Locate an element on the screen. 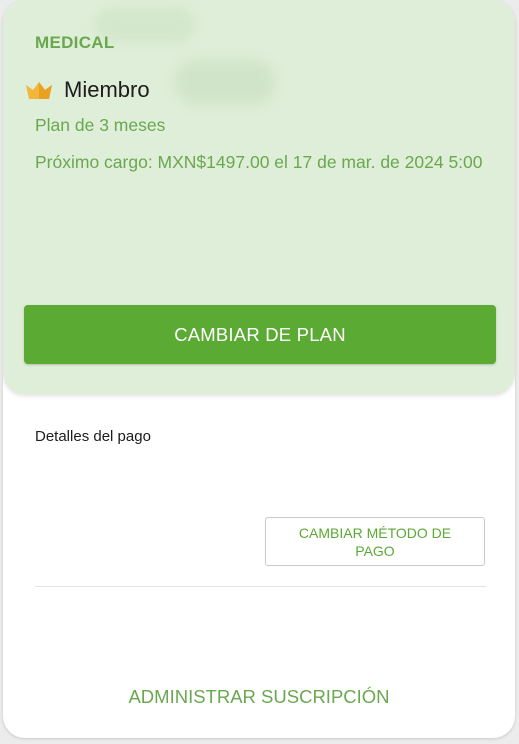 Image resolution: width=519 pixels, height=744 pixels. membership-label: Miembro is located at coordinates (107, 89).